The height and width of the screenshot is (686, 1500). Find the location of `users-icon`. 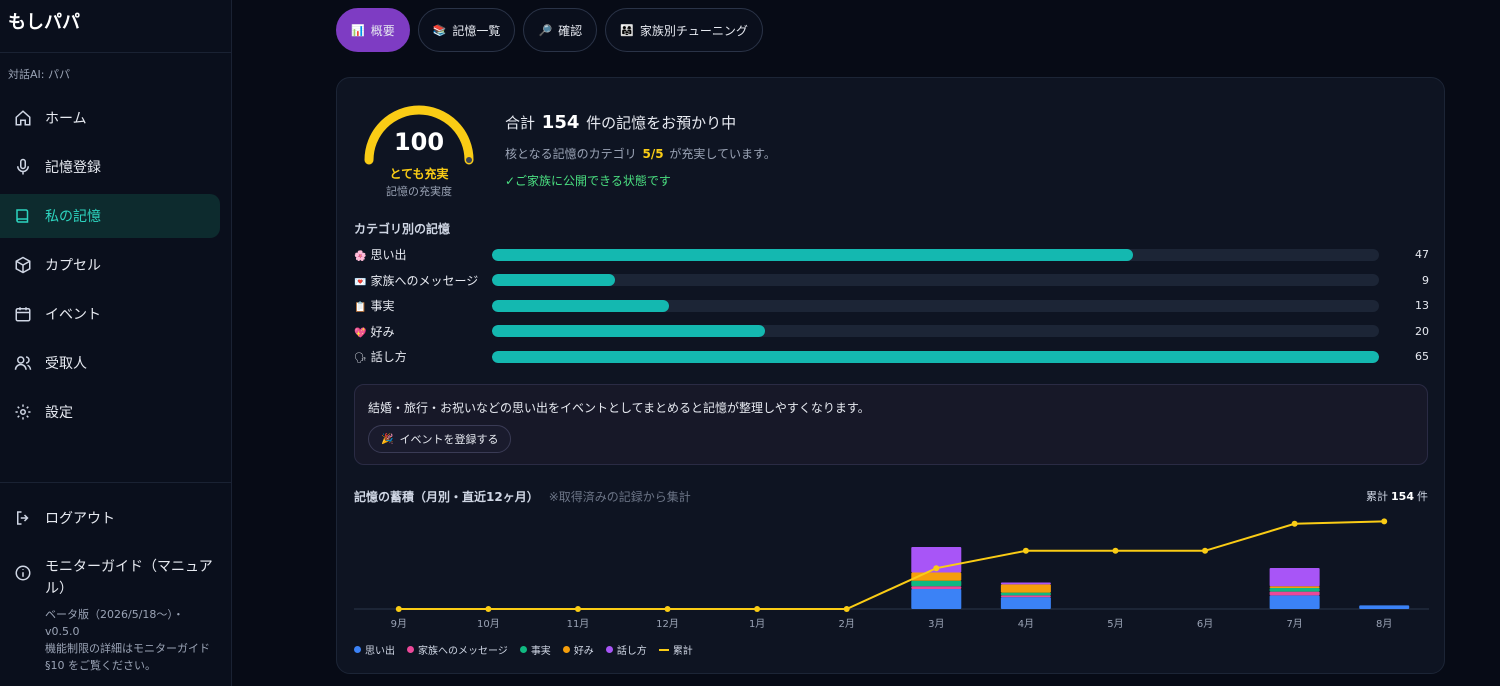

users-icon is located at coordinates (23, 363).